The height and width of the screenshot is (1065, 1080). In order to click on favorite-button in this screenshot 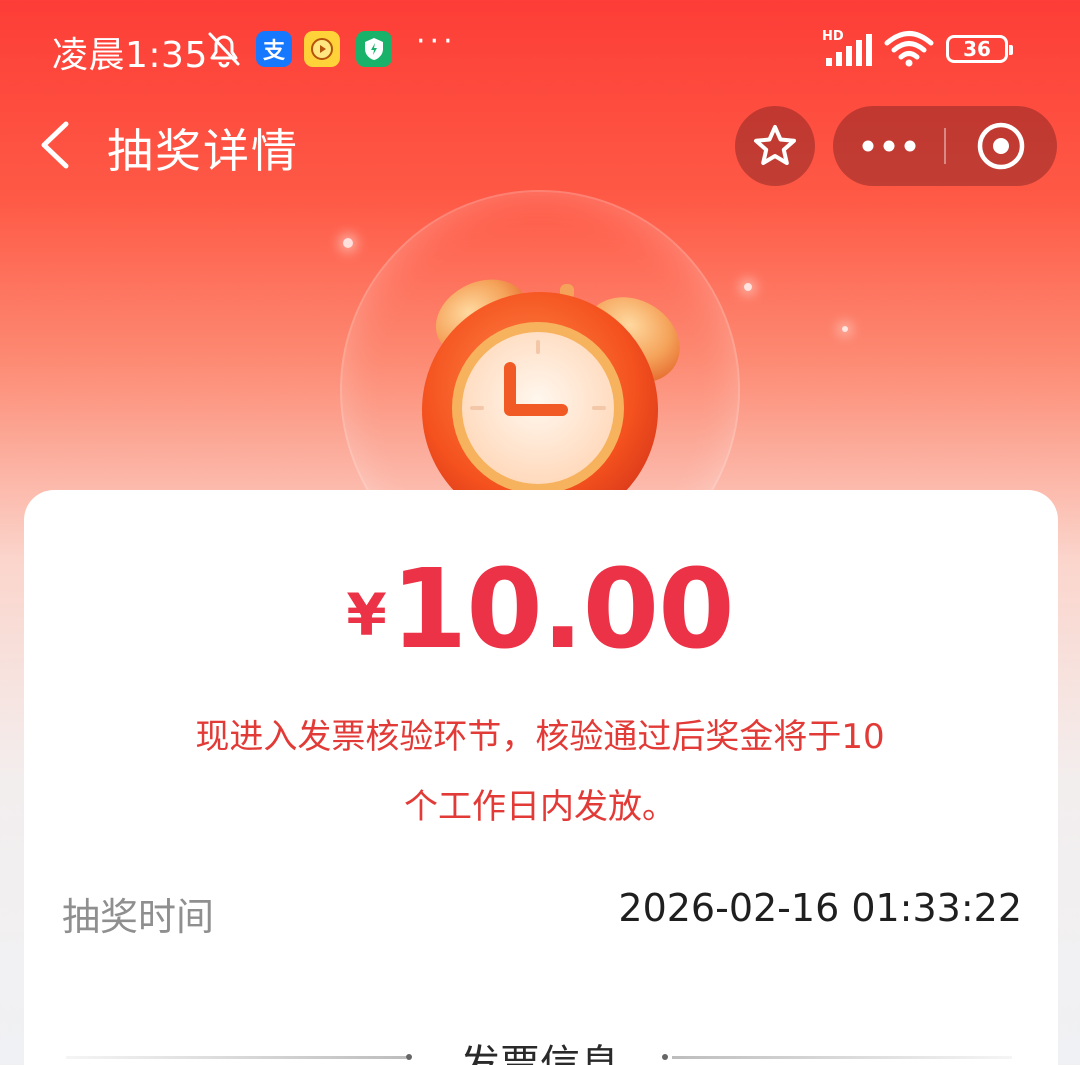, I will do `click(775, 146)`.